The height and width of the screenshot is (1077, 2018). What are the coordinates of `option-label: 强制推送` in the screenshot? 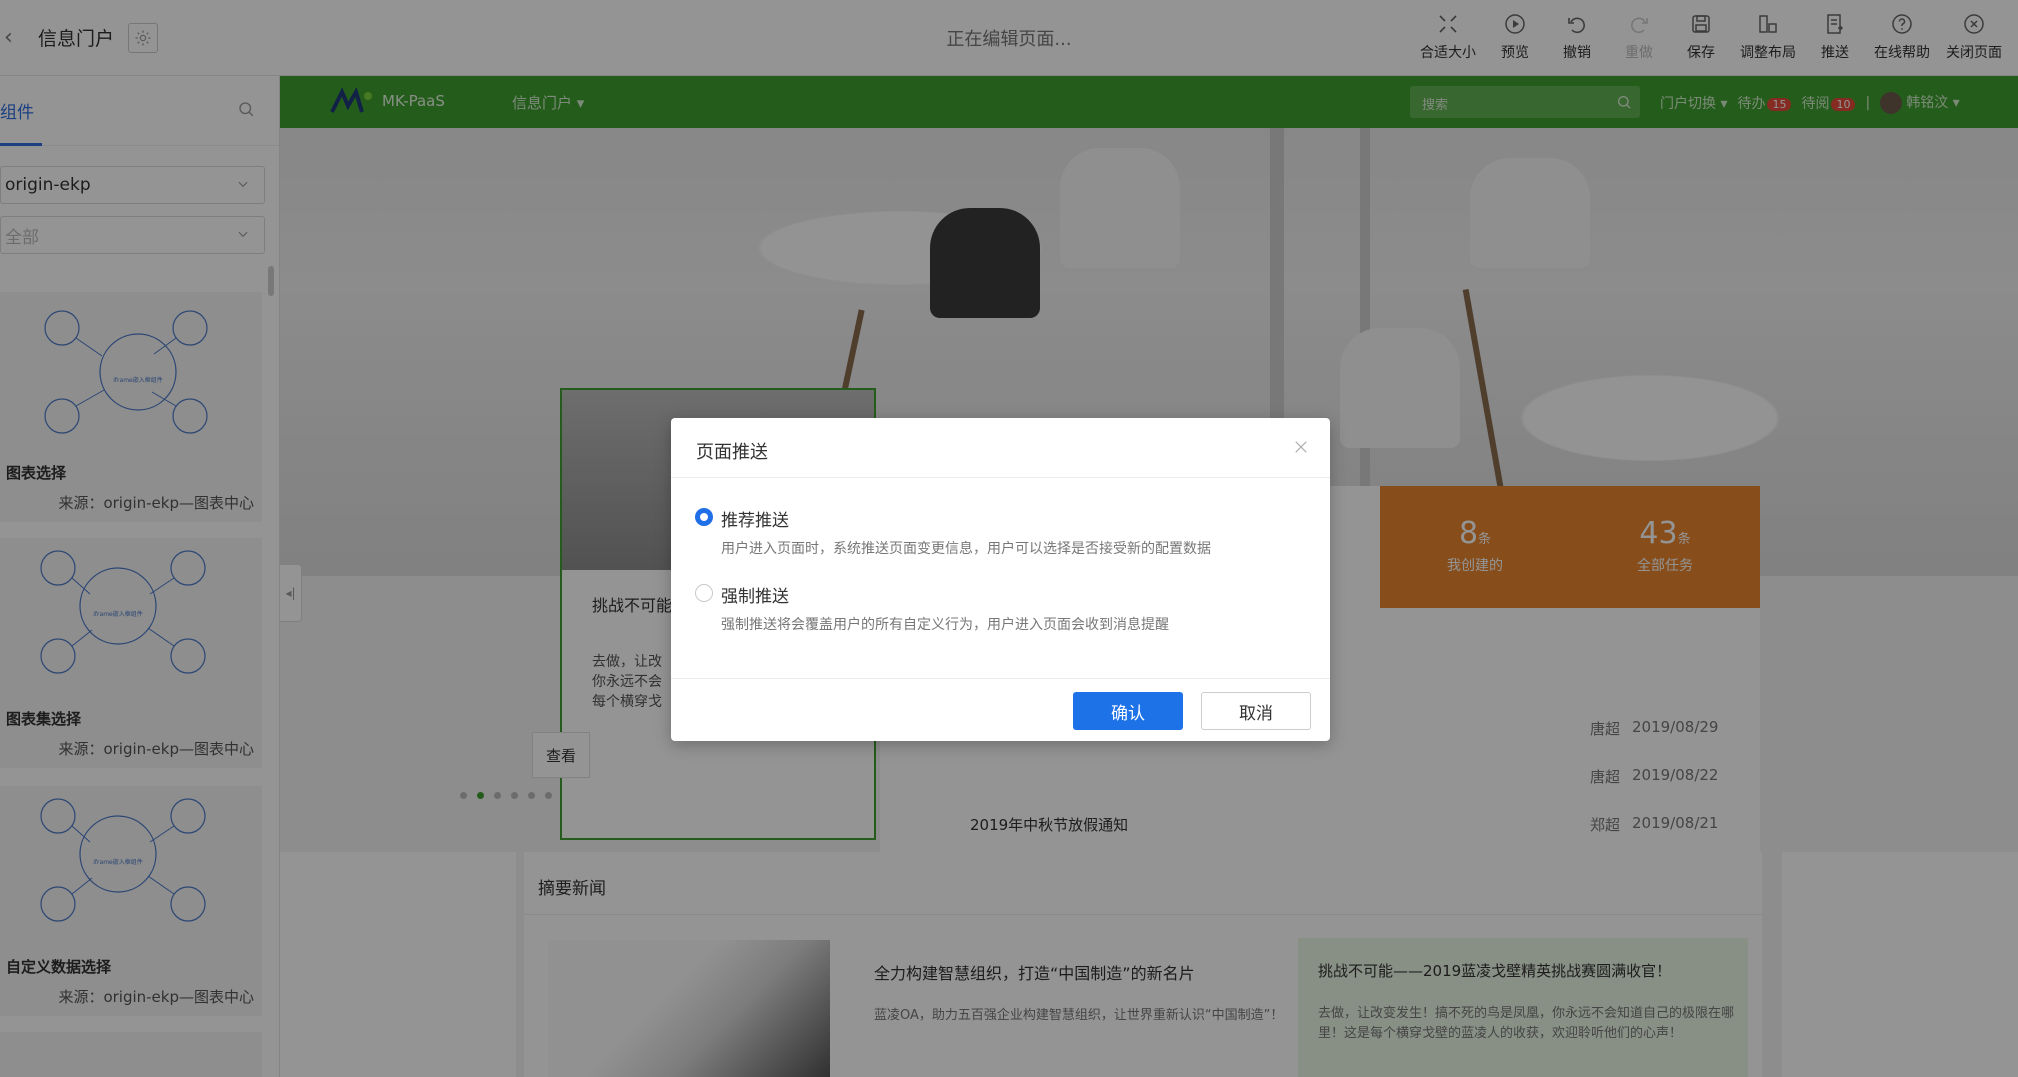 It's located at (755, 597).